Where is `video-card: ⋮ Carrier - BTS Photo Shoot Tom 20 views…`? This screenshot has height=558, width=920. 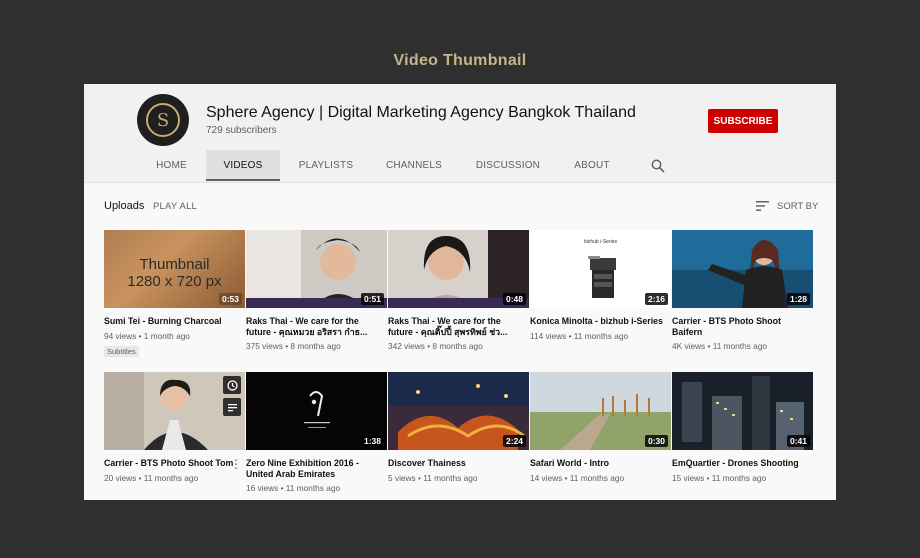 video-card: ⋮ Carrier - BTS Photo Shoot Tom 20 views… is located at coordinates (174, 427).